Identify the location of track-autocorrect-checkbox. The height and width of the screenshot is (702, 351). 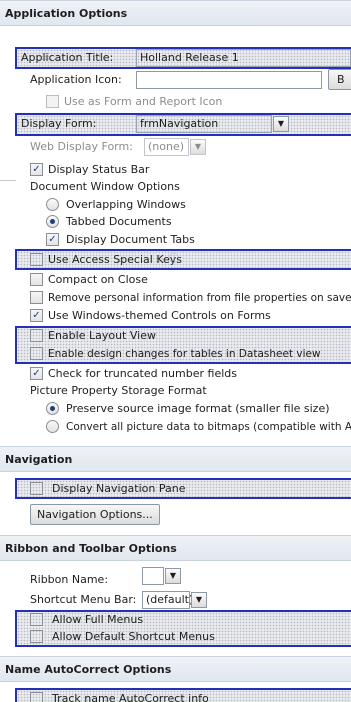
(36, 697).